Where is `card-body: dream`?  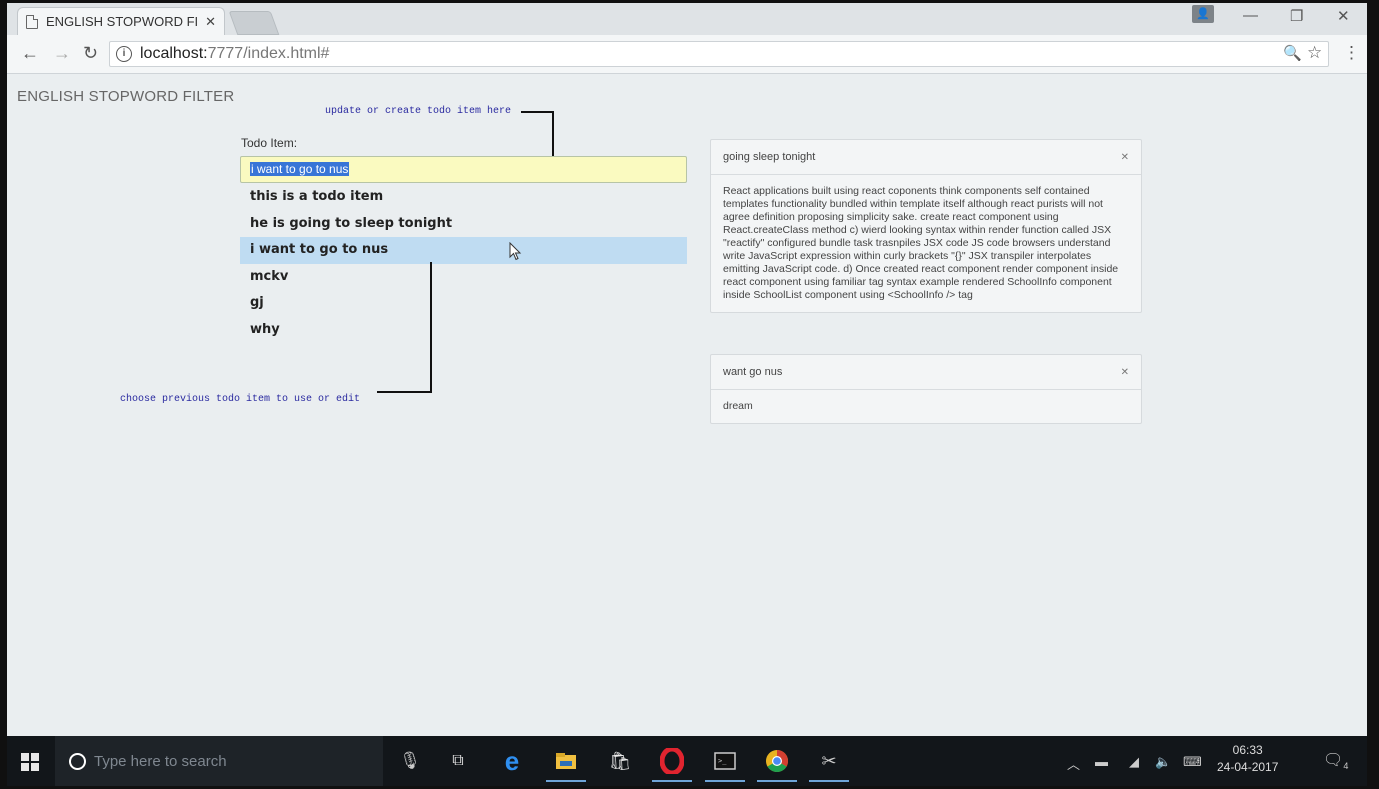
card-body: dream is located at coordinates (738, 406).